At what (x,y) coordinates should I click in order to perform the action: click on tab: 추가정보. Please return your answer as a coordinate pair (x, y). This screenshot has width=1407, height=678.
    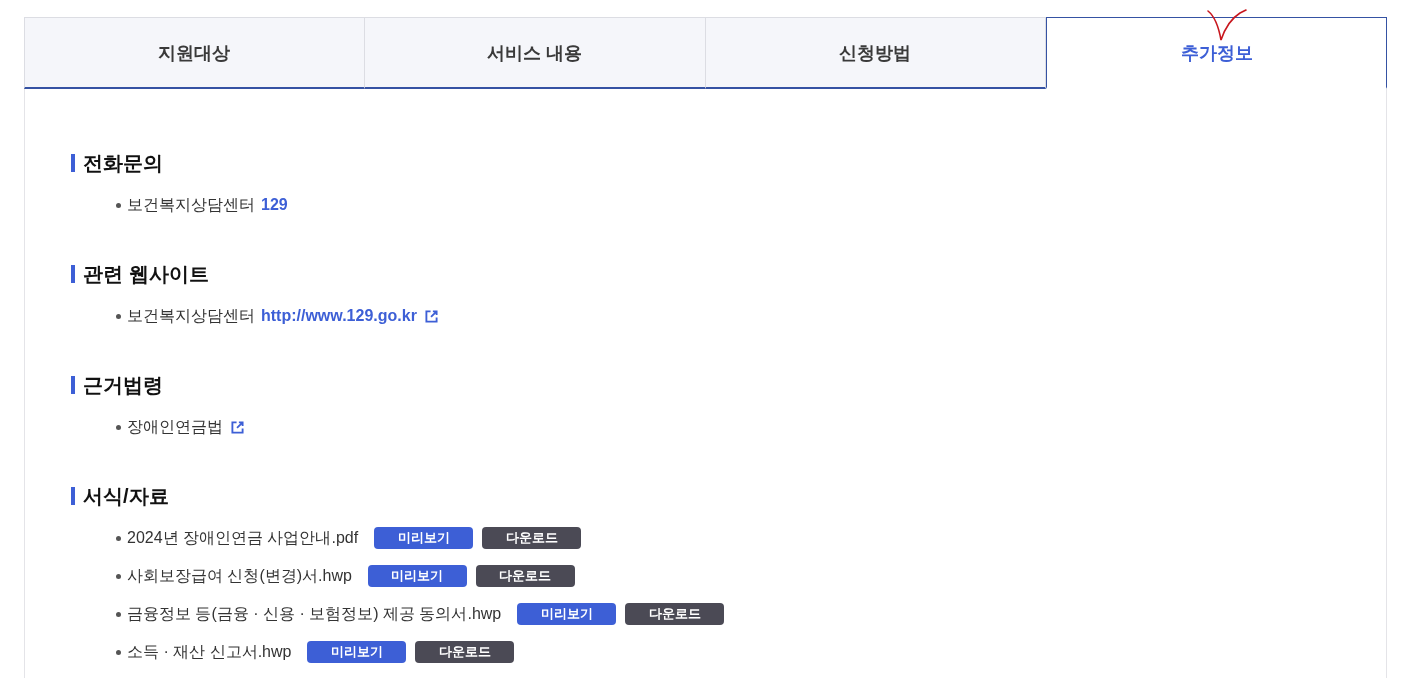
    Looking at the image, I should click on (1216, 53).